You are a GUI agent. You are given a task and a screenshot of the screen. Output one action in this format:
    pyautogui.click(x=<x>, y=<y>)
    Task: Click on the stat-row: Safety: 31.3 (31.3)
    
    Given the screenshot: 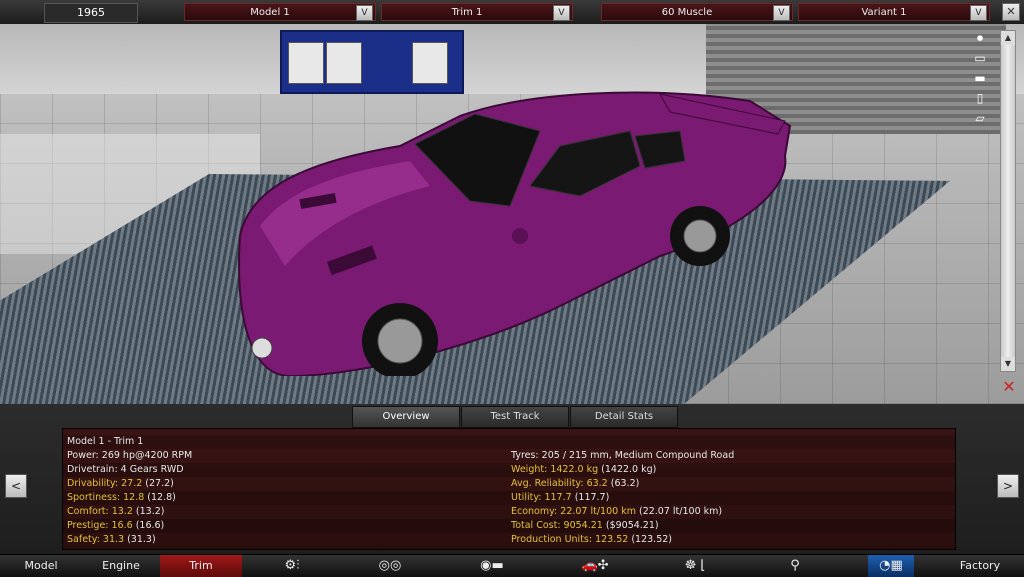 What is the action you would take?
    pyautogui.click(x=111, y=540)
    